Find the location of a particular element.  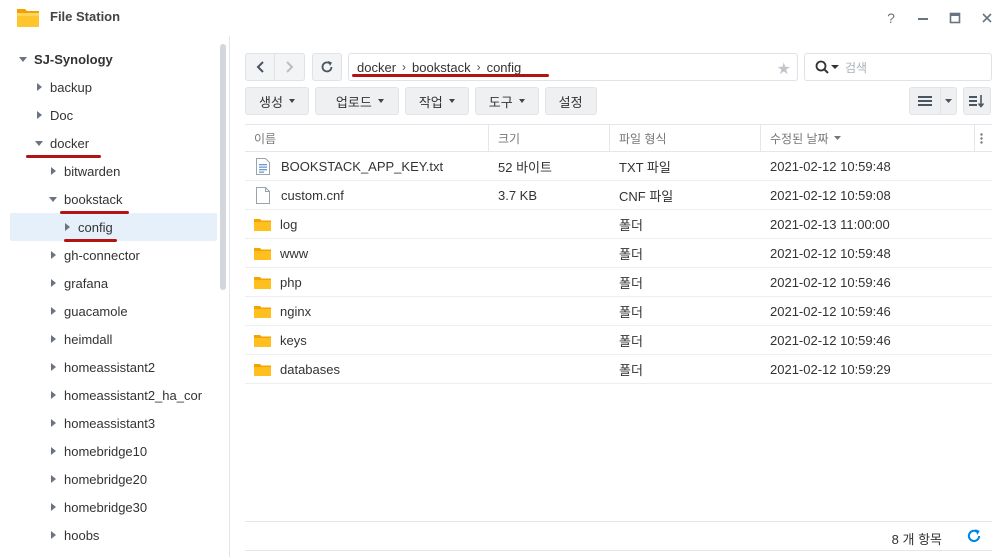

sidebar-item-label: homebridge20 is located at coordinates (106, 479).